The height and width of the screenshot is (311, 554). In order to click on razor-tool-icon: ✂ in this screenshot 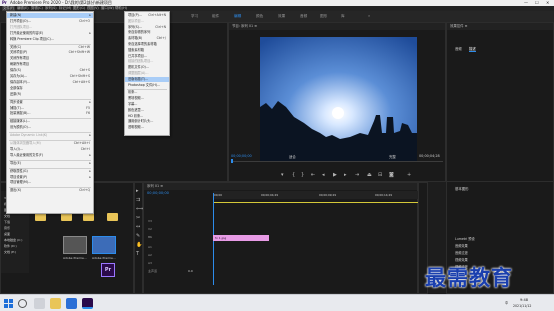, I will do `click(138, 218)`.